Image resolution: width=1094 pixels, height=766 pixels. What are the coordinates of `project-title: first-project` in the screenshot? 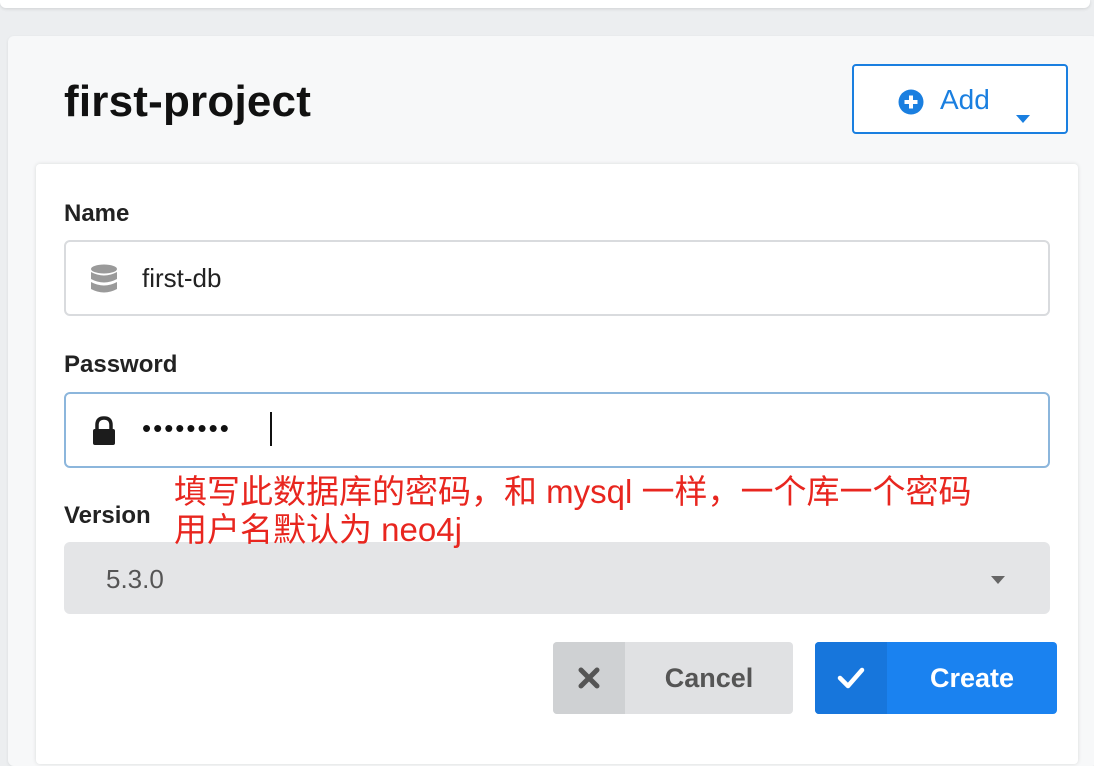 It's located at (188, 101).